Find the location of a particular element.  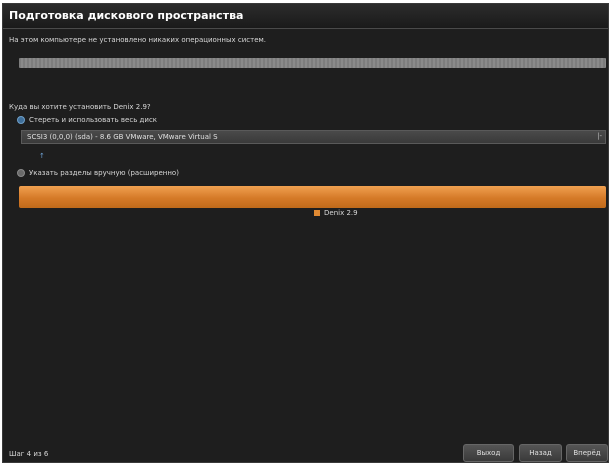

title-bar: Подготовка дискового пространства is located at coordinates (305, 16).